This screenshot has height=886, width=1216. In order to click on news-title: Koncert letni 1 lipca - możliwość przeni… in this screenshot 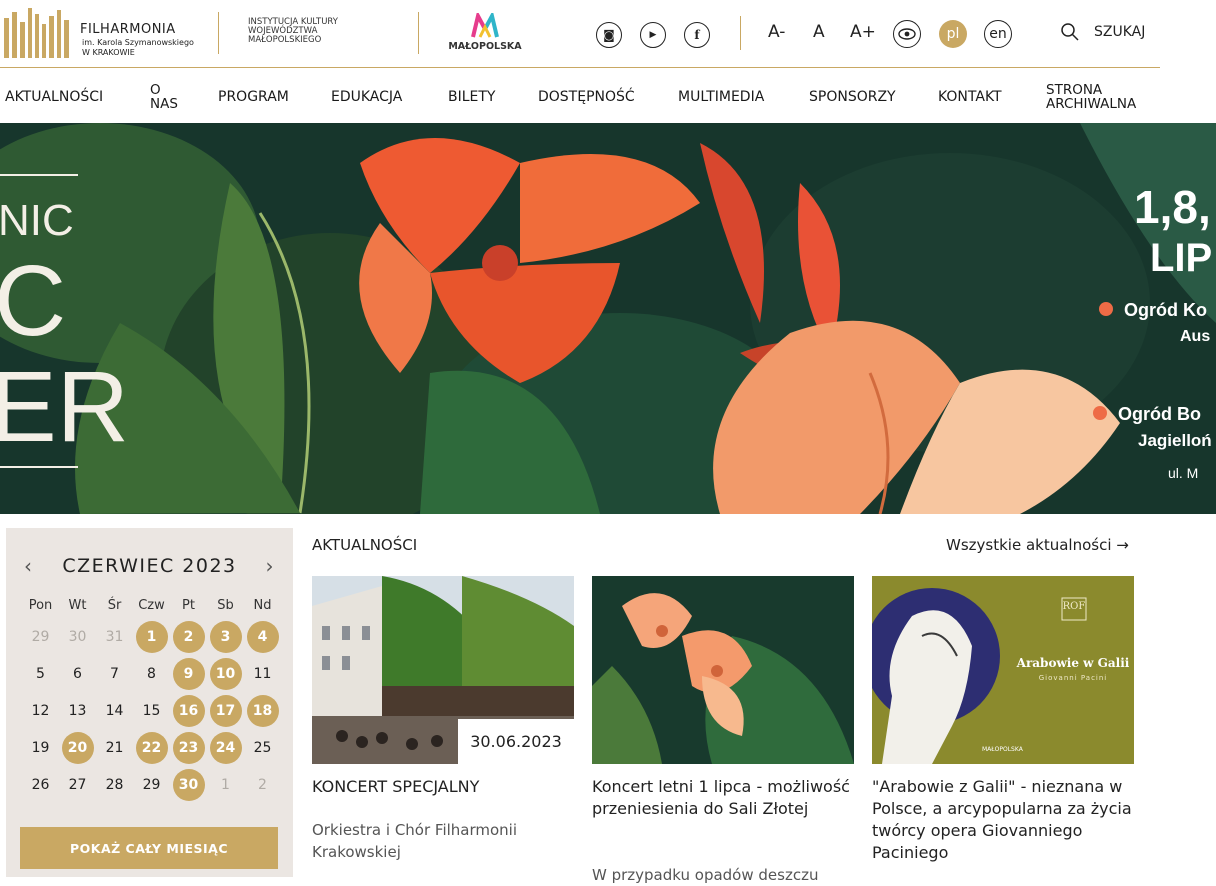, I will do `click(723, 798)`.